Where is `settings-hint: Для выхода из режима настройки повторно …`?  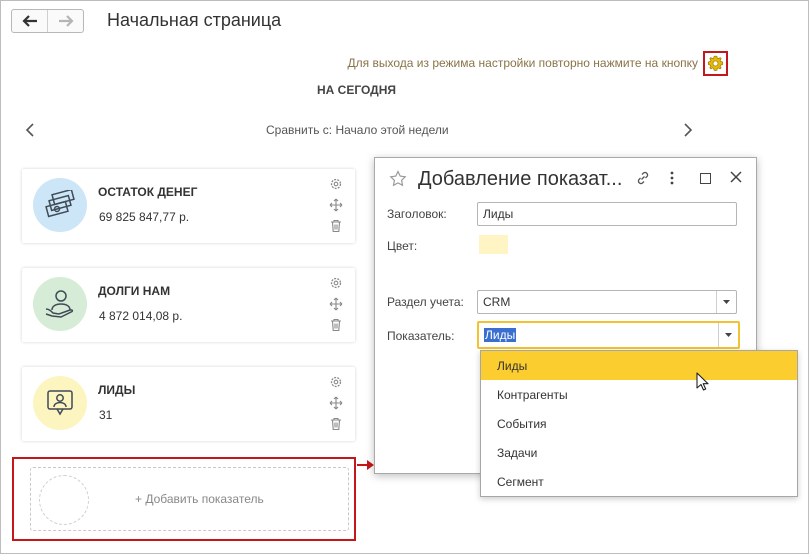 settings-hint: Для выхода из режима настройки повторно … is located at coordinates (522, 63).